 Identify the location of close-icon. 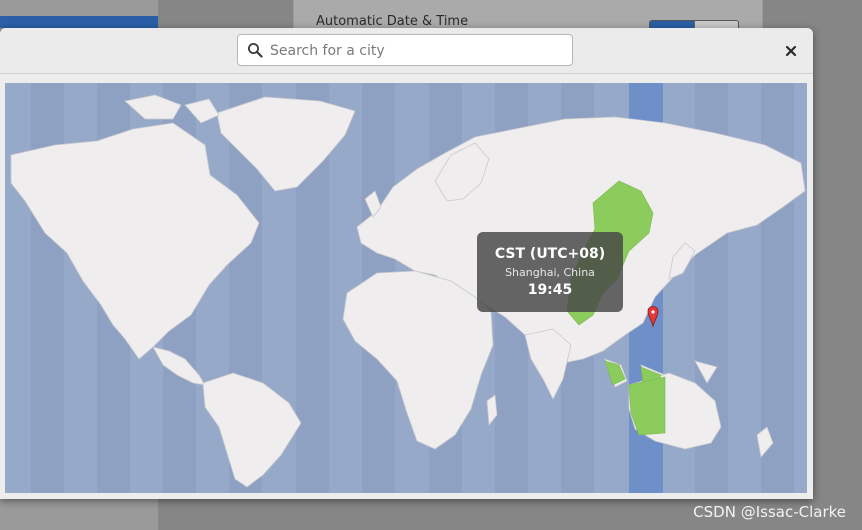
(791, 51).